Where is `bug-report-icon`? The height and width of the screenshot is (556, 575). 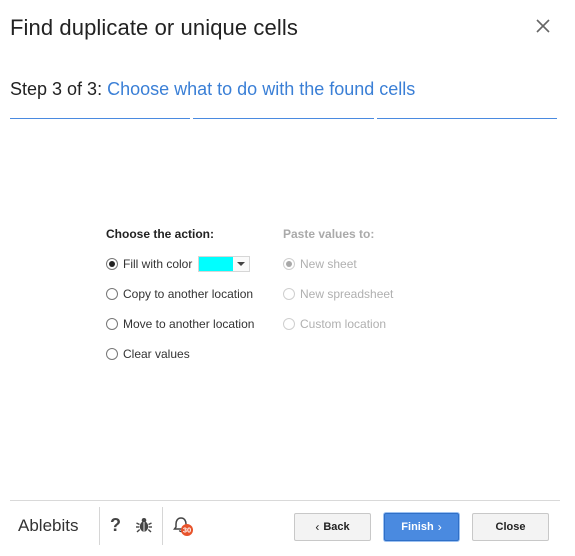 bug-report-icon is located at coordinates (144, 525).